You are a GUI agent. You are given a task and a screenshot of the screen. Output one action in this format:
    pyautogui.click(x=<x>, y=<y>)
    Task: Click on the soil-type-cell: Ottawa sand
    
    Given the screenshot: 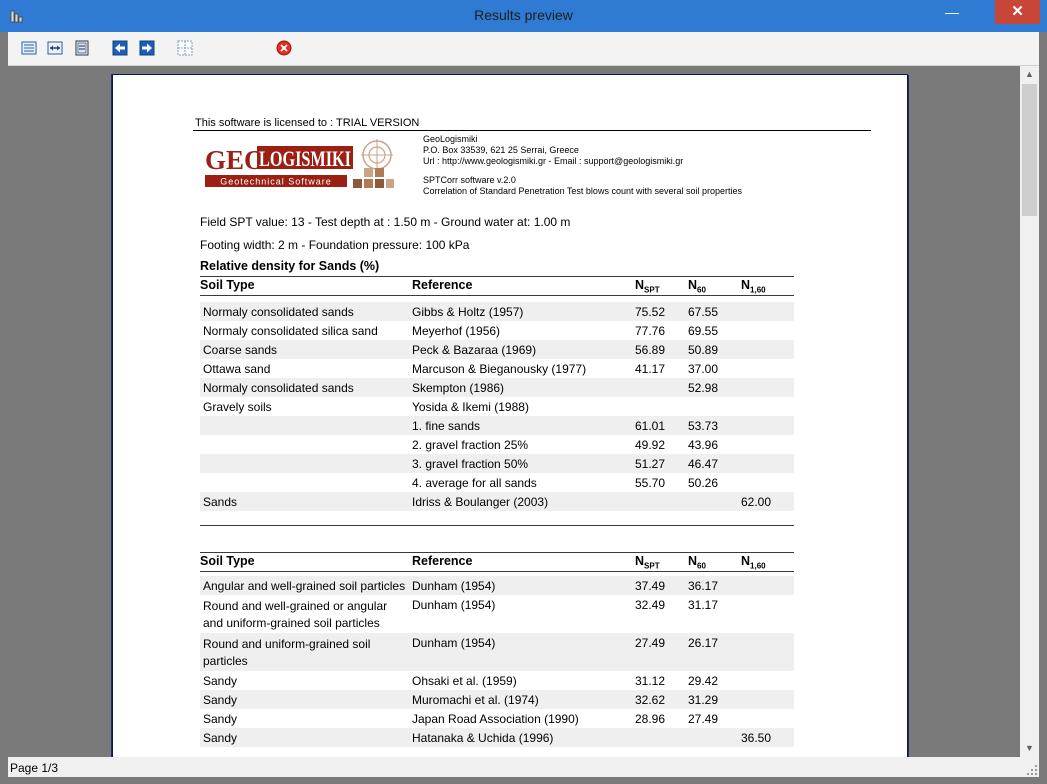 What is the action you would take?
    pyautogui.click(x=237, y=369)
    